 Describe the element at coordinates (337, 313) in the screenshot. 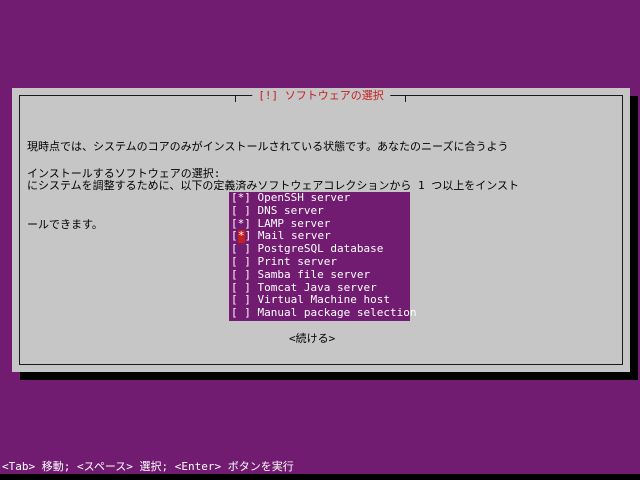

I see `list-item-label: Manual package selection` at that location.